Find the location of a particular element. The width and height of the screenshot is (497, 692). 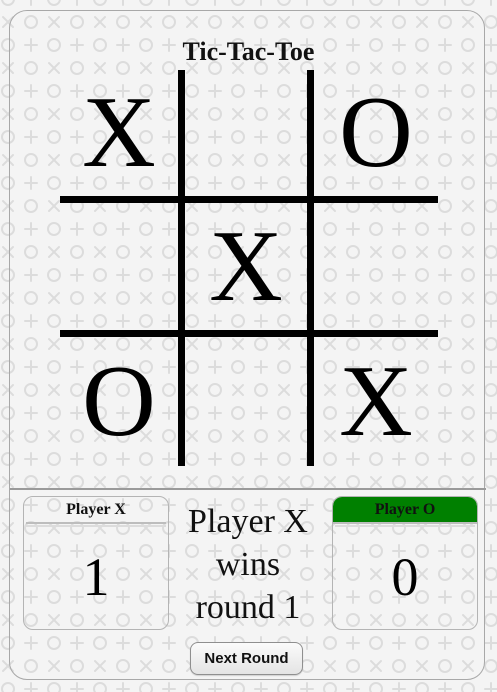

board-cell-r1c3: O is located at coordinates (376, 133).